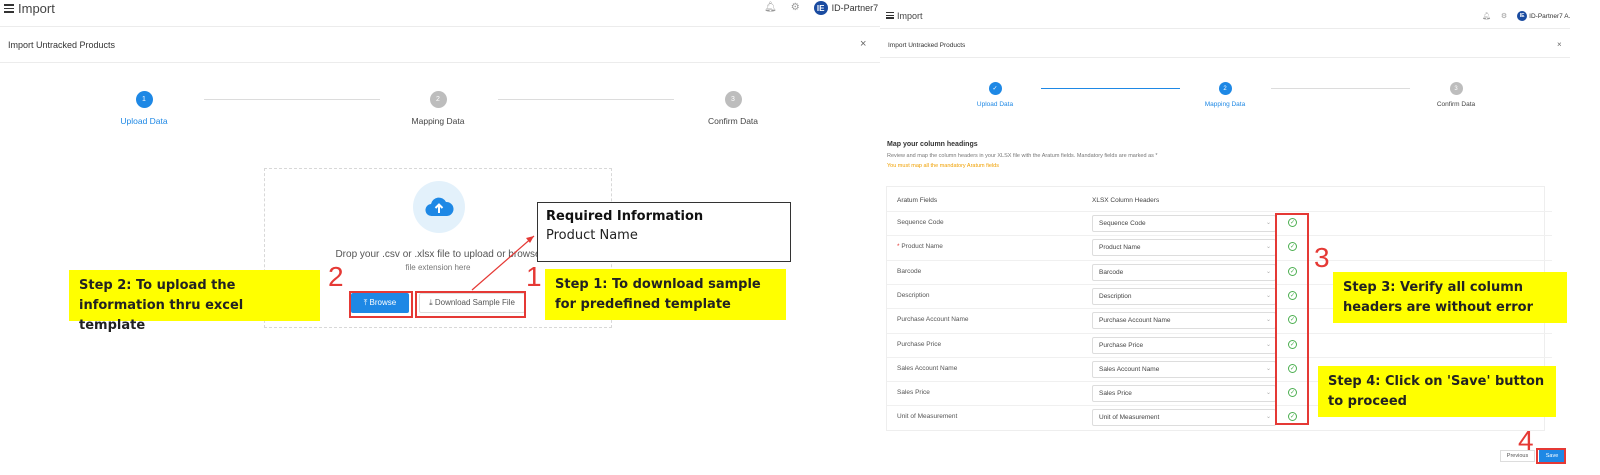 Image resolution: width=1600 pixels, height=475 pixels. Describe the element at coordinates (1122, 223) in the screenshot. I see `select-value: Sequence Code` at that location.